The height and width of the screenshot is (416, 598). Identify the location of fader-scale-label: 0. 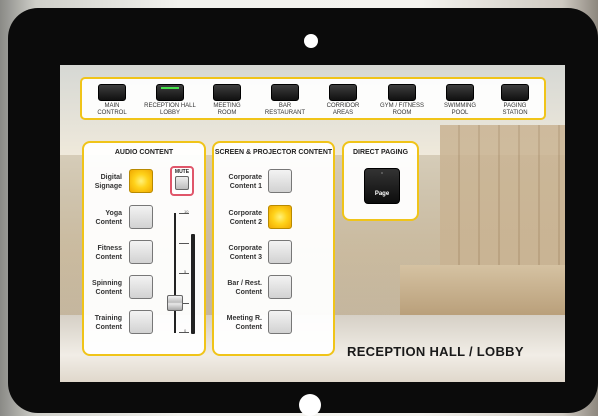
(185, 330).